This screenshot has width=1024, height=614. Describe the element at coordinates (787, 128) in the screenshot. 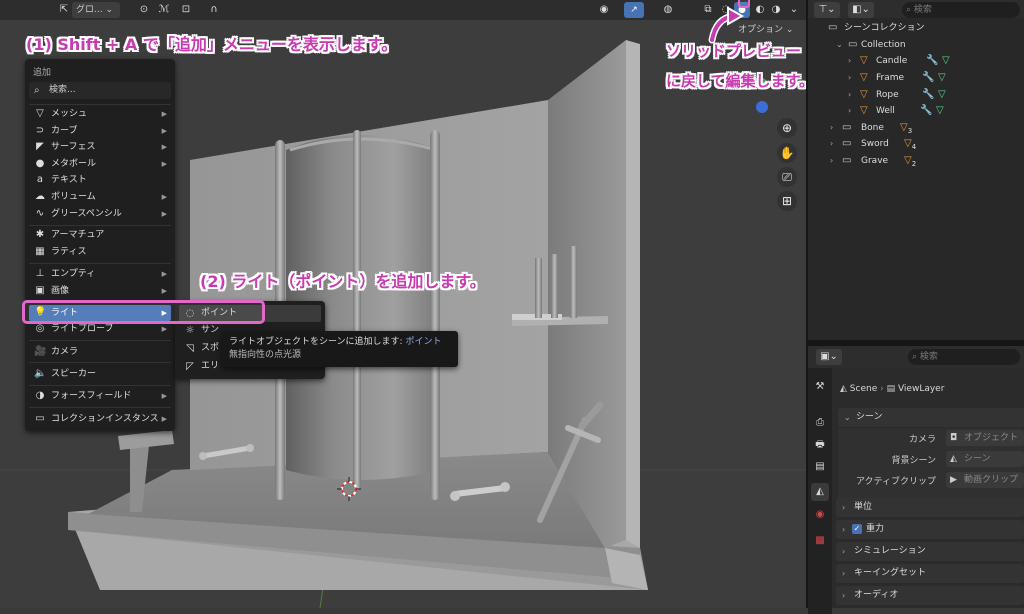

I see `zoom-icon: ⊕` at that location.